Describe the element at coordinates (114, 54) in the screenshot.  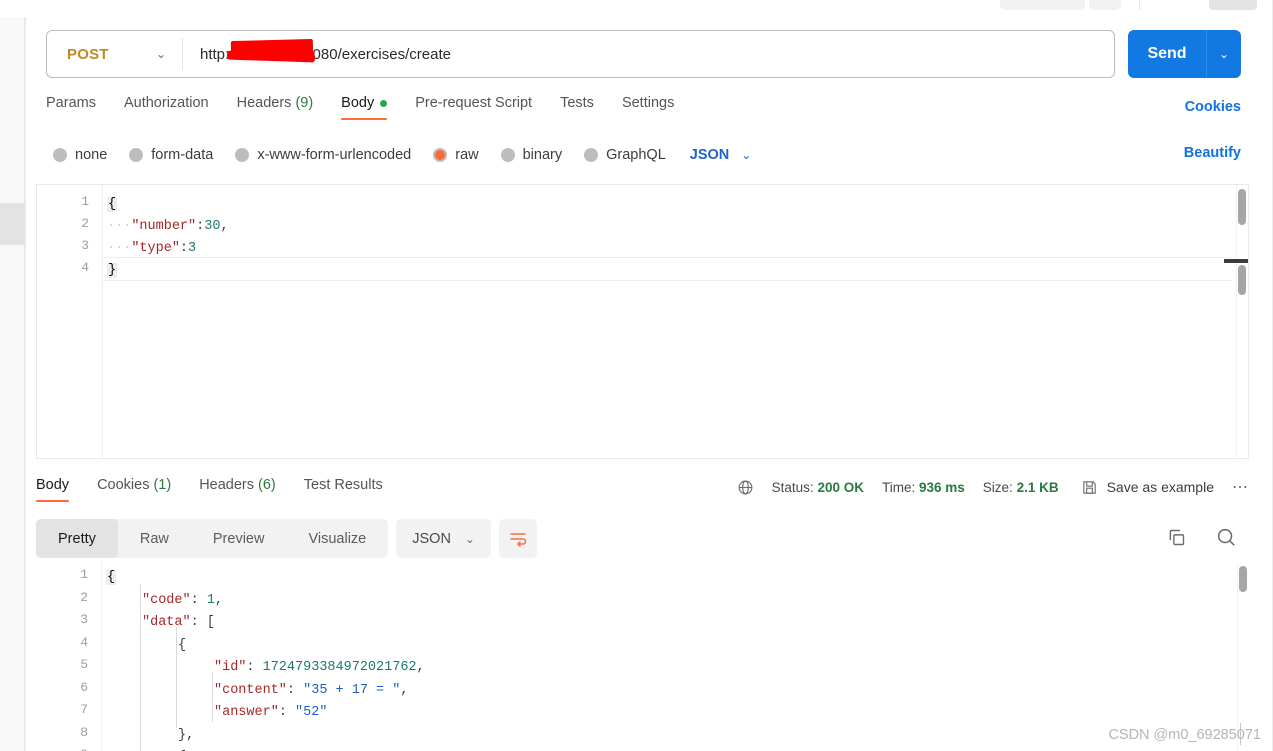
I see `method-selector: POST ⌄` at that location.